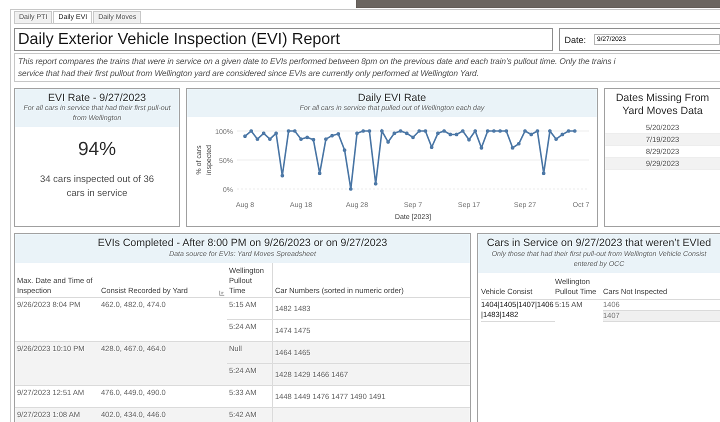 The width and height of the screenshot is (720, 422). What do you see at coordinates (575, 39) in the screenshot?
I see `date-label: Date:` at bounding box center [575, 39].